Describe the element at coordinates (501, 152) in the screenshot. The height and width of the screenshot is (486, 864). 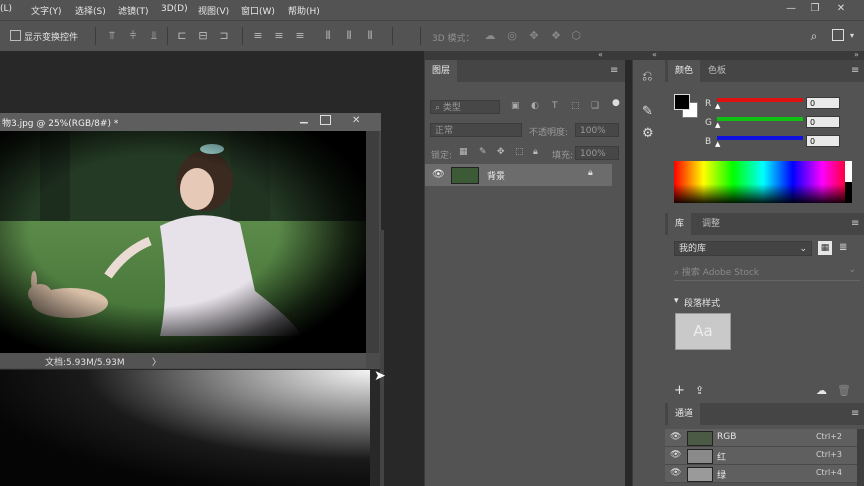
I see `lock-position-icon: ✥` at that location.